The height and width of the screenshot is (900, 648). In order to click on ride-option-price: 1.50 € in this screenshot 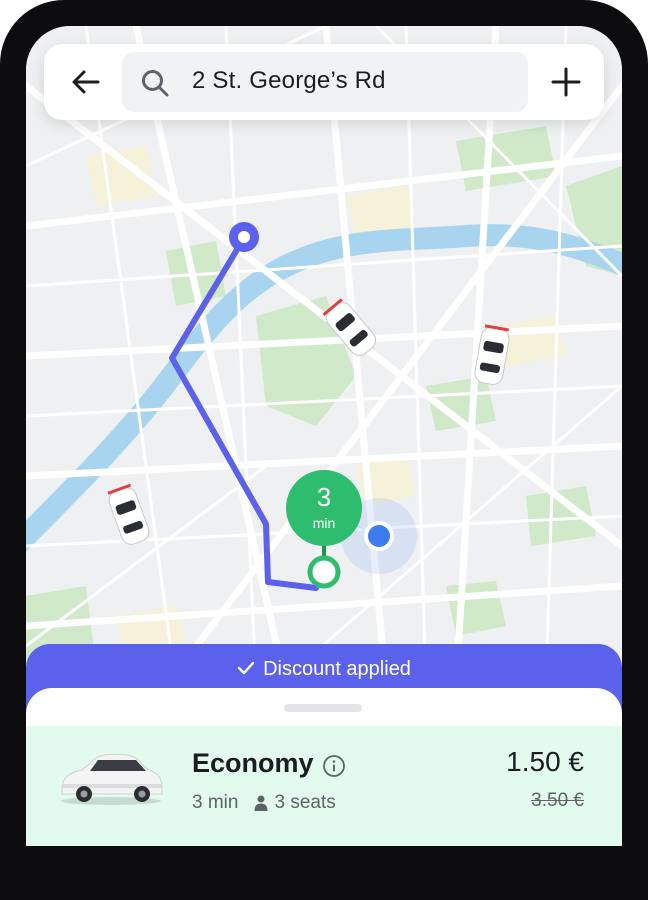, I will do `click(545, 761)`.